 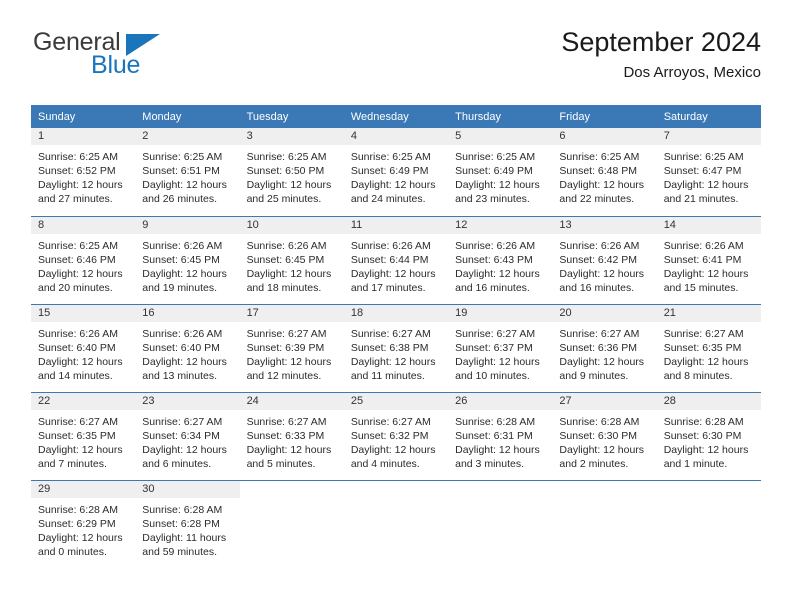 I want to click on daylight-text-line2: and 5 minutes., so click(x=281, y=463).